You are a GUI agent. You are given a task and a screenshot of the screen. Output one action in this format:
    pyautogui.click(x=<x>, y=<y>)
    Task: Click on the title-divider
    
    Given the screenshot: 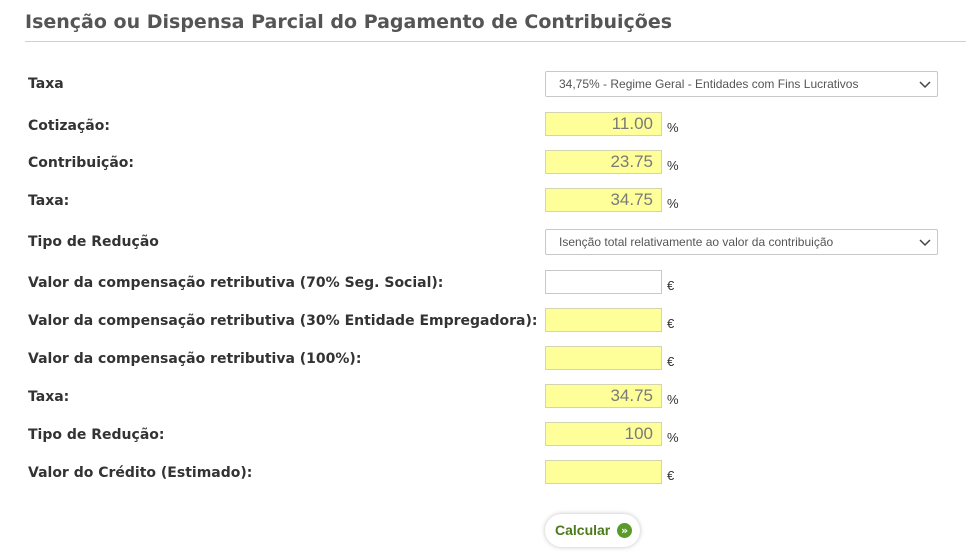 What is the action you would take?
    pyautogui.click(x=495, y=41)
    